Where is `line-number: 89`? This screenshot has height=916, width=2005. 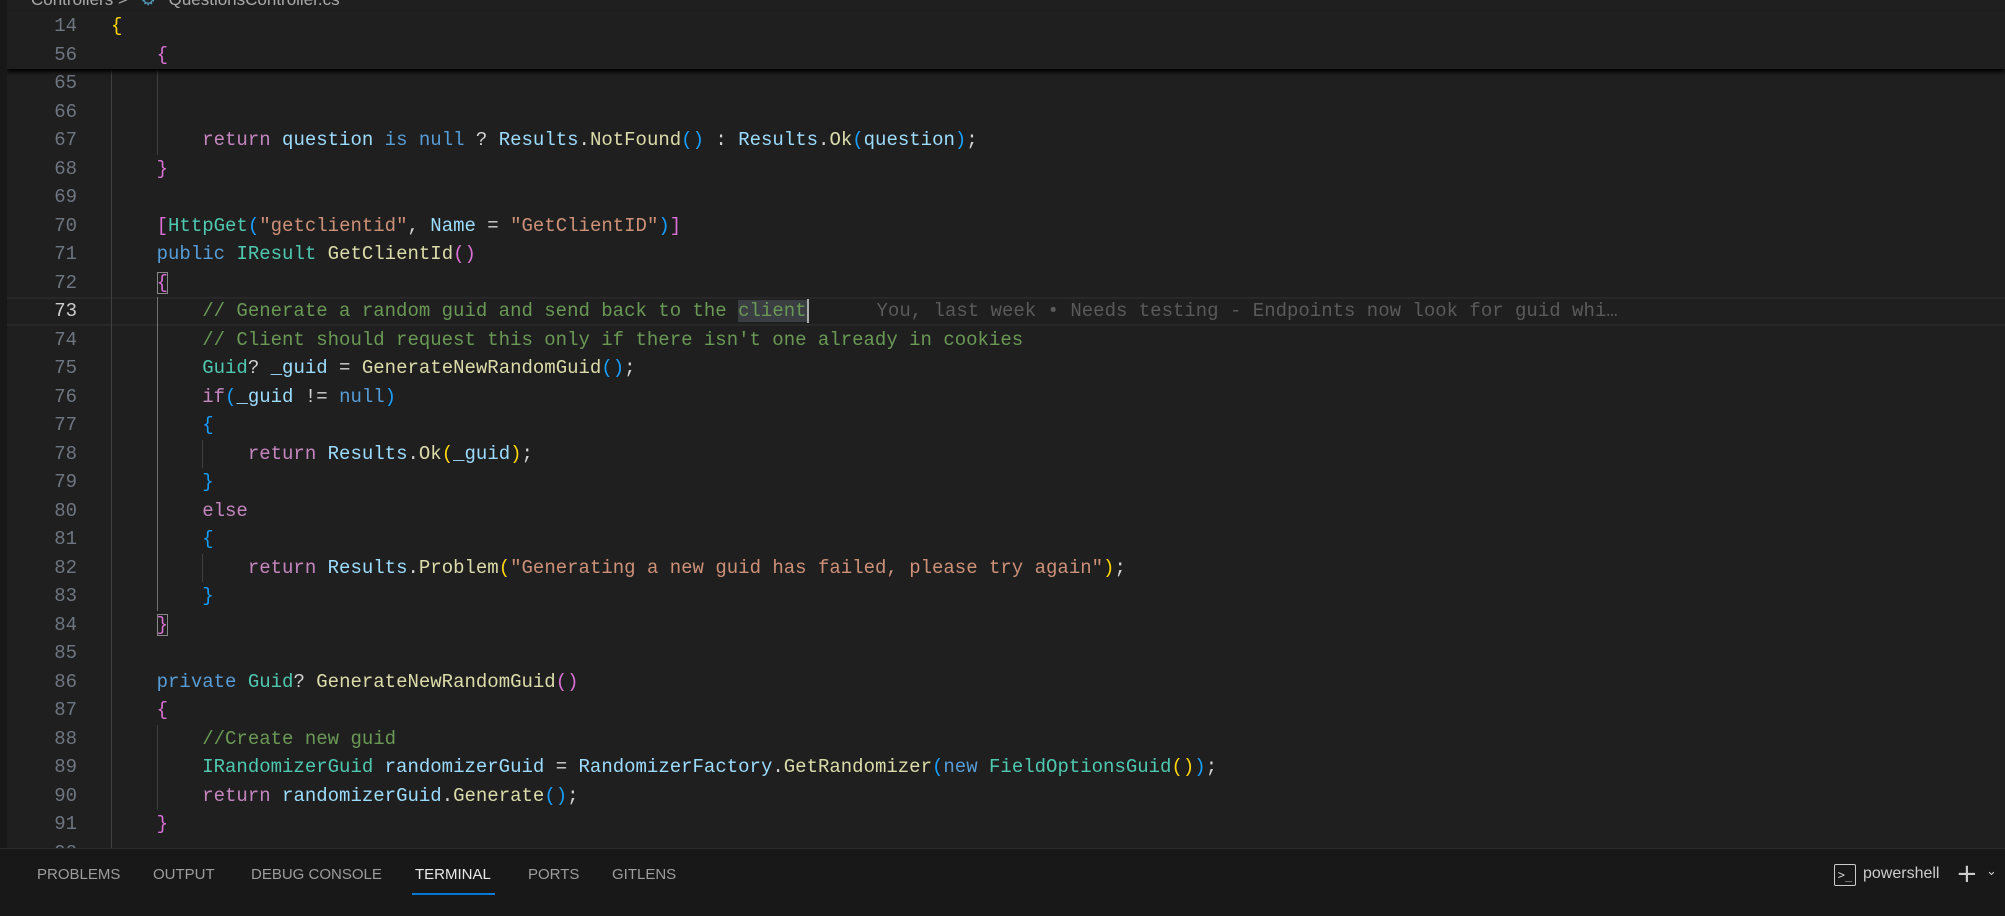
line-number: 89 is located at coordinates (42, 767).